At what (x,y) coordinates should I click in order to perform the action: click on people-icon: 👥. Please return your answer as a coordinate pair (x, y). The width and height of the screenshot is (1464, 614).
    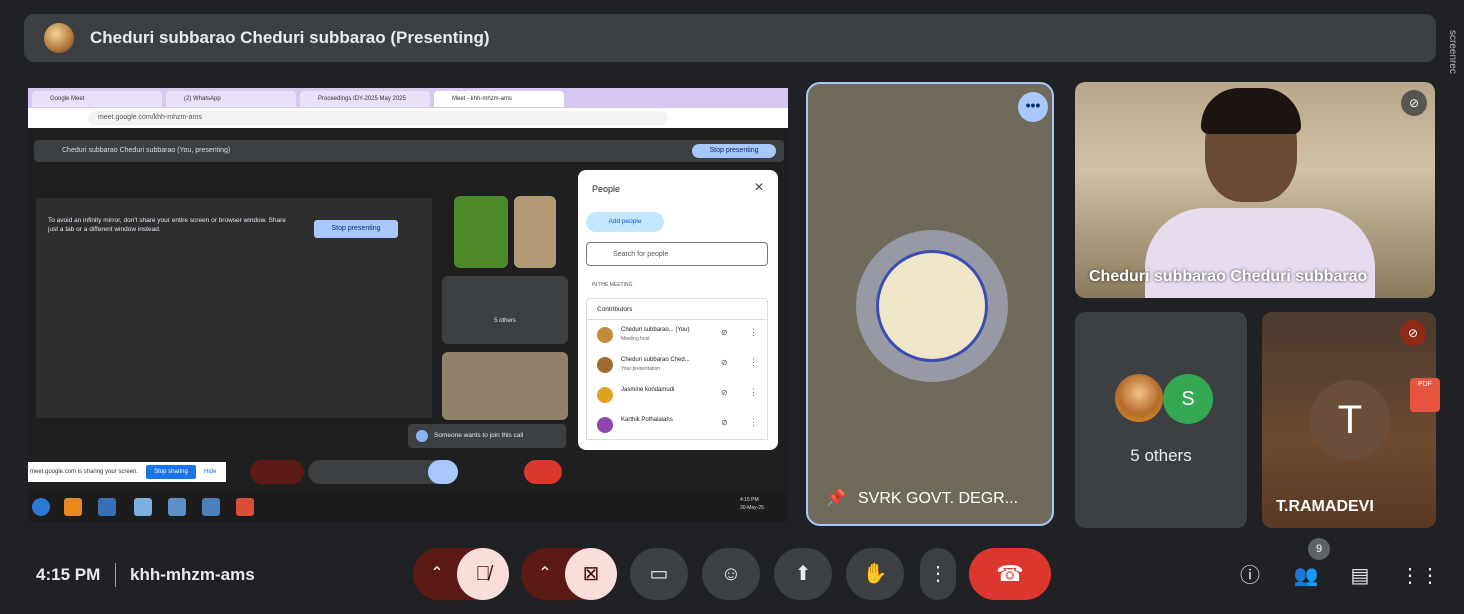
    Looking at the image, I should click on (1306, 576).